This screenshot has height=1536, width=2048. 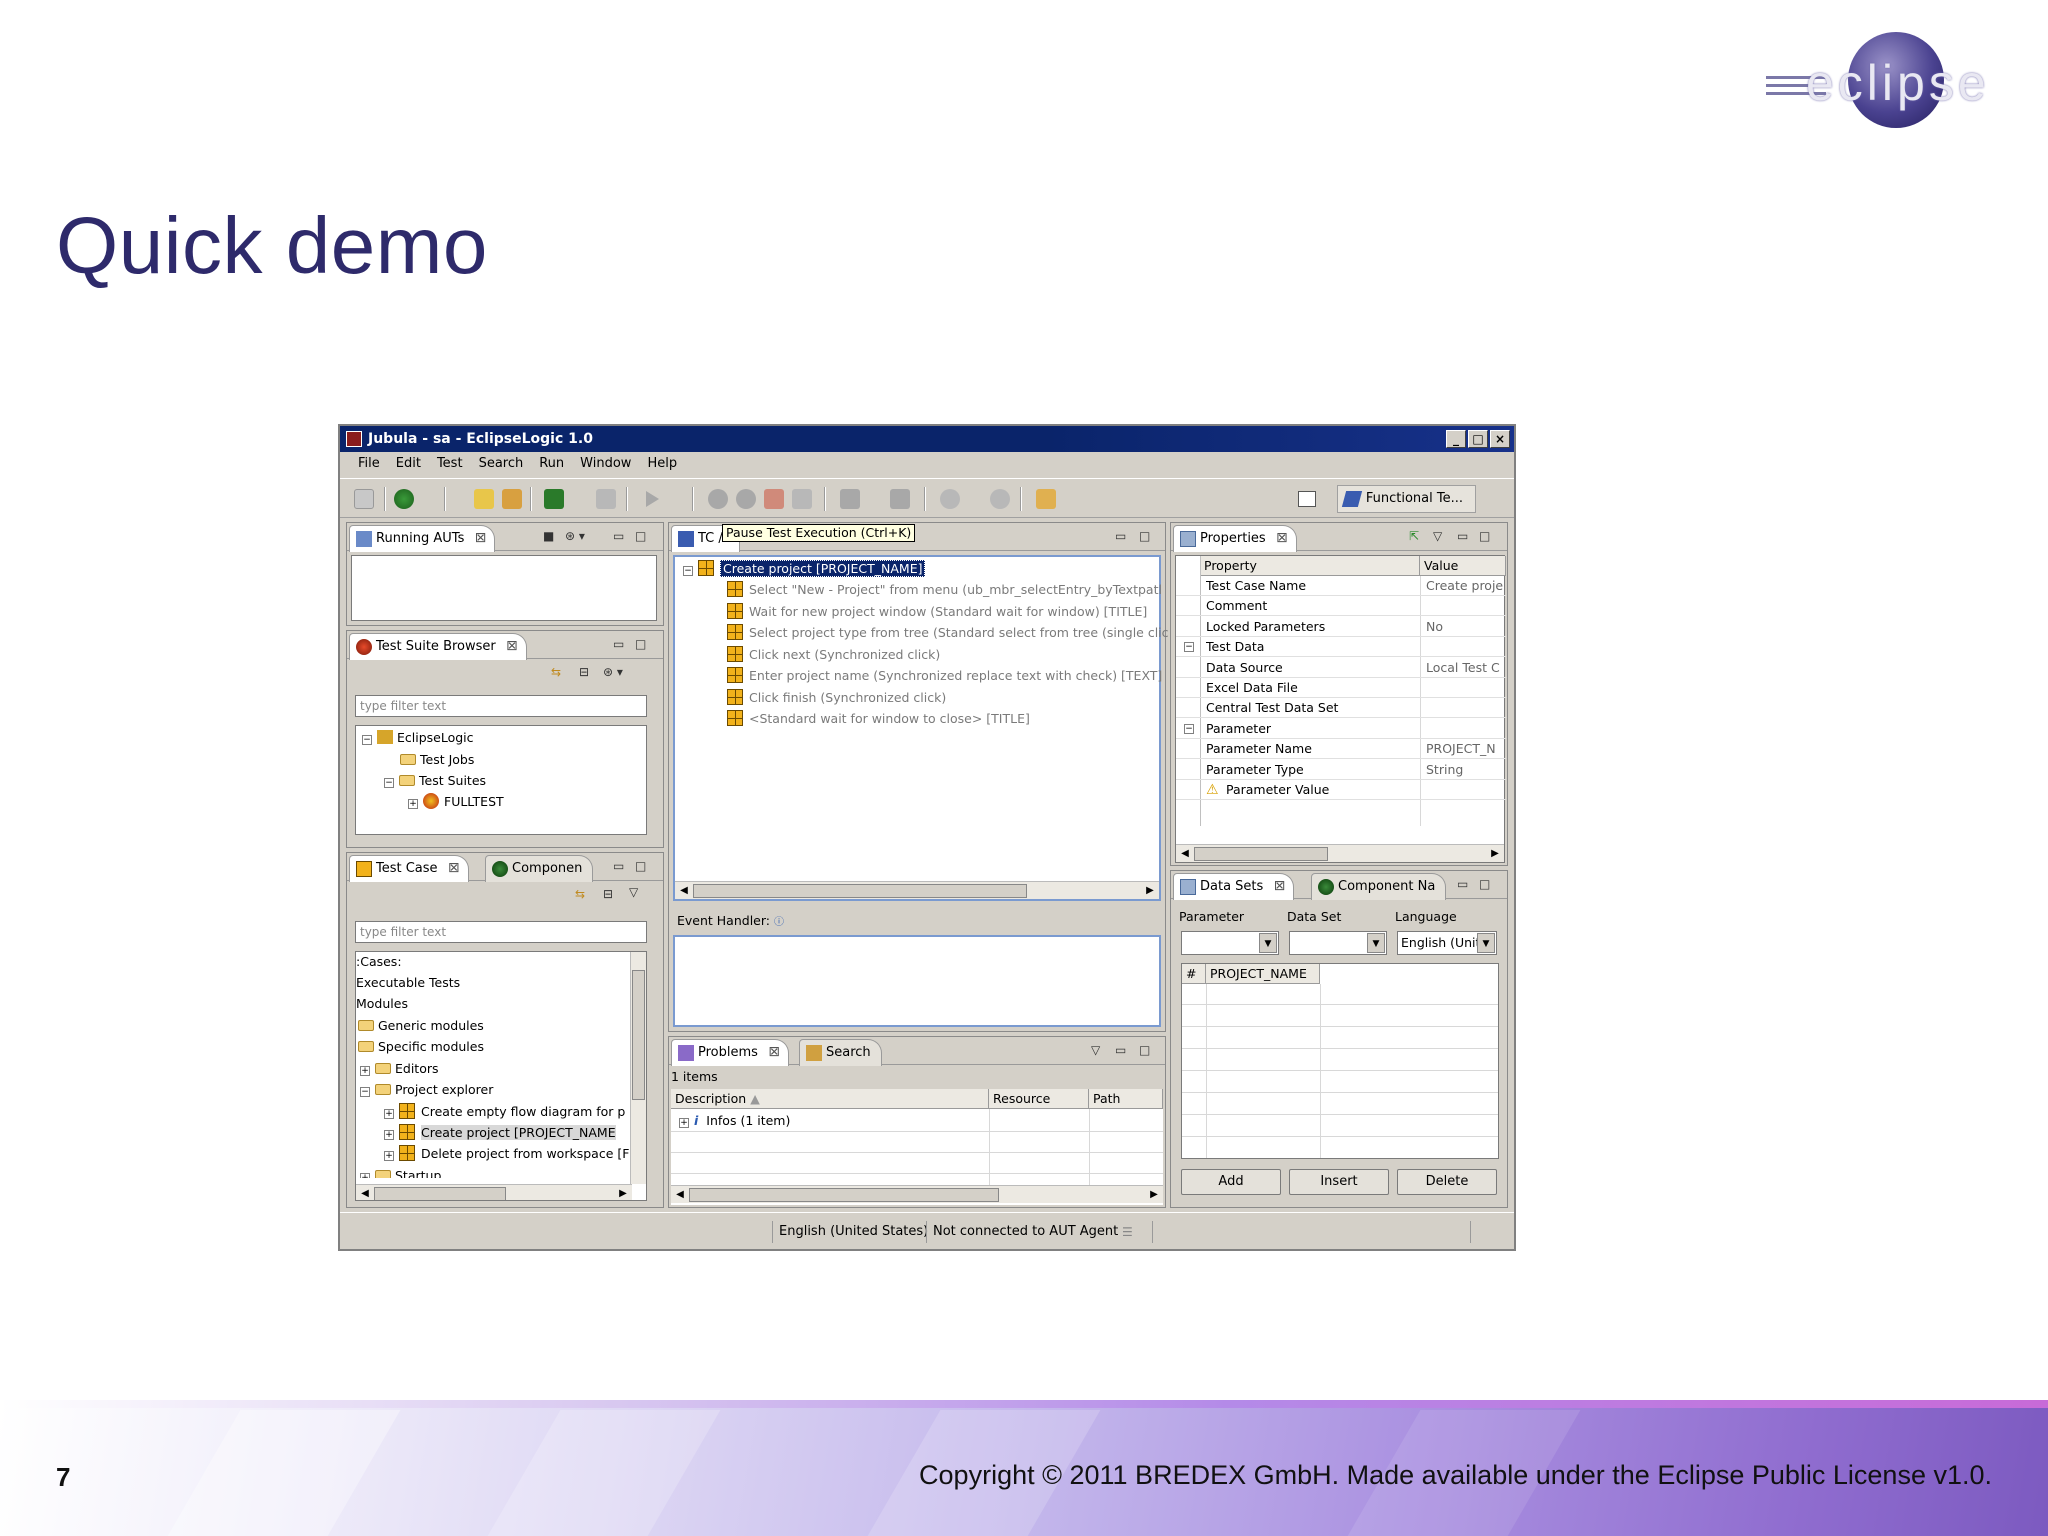 I want to click on tree-item: Executable Tests, so click(x=408, y=983).